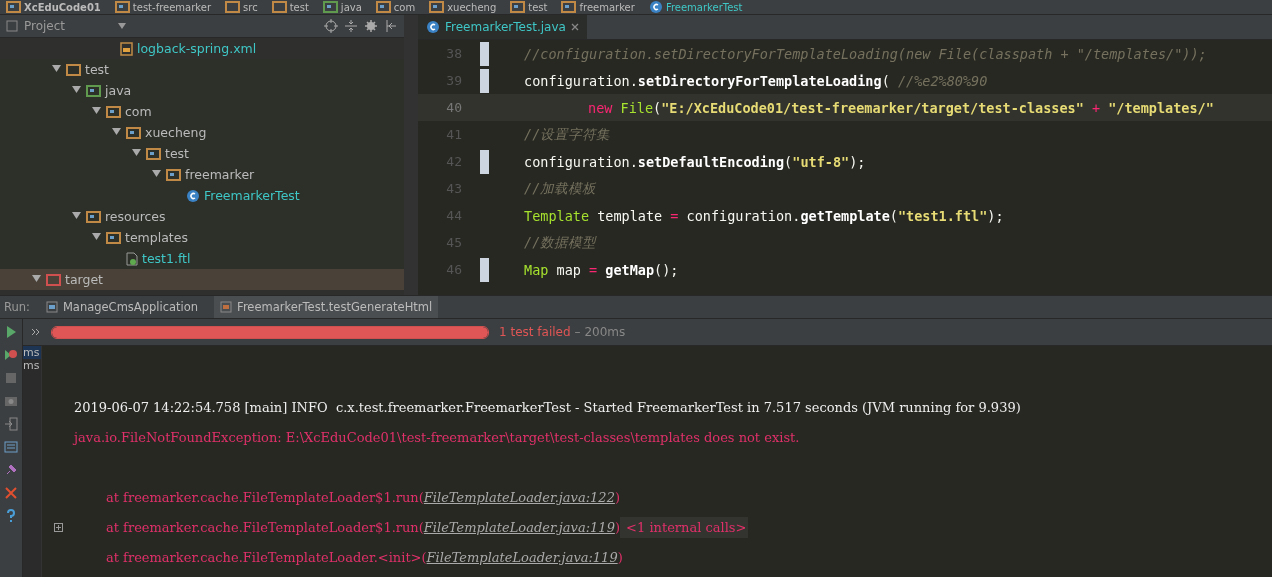  Describe the element at coordinates (68, 26) in the screenshot. I see `panel-title: Project` at that location.